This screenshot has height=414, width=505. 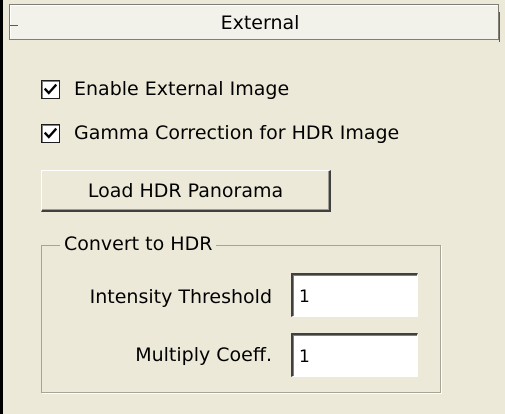 I want to click on convert-to-hdr-title: Convert to HDR, so click(x=138, y=244).